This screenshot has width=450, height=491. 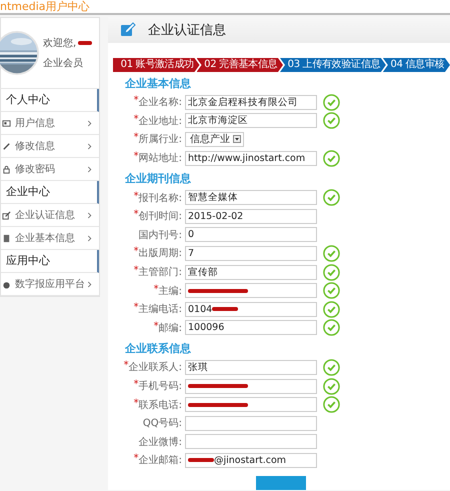 What do you see at coordinates (160, 442) in the screenshot?
I see `field-label: 企业微博:` at bounding box center [160, 442].